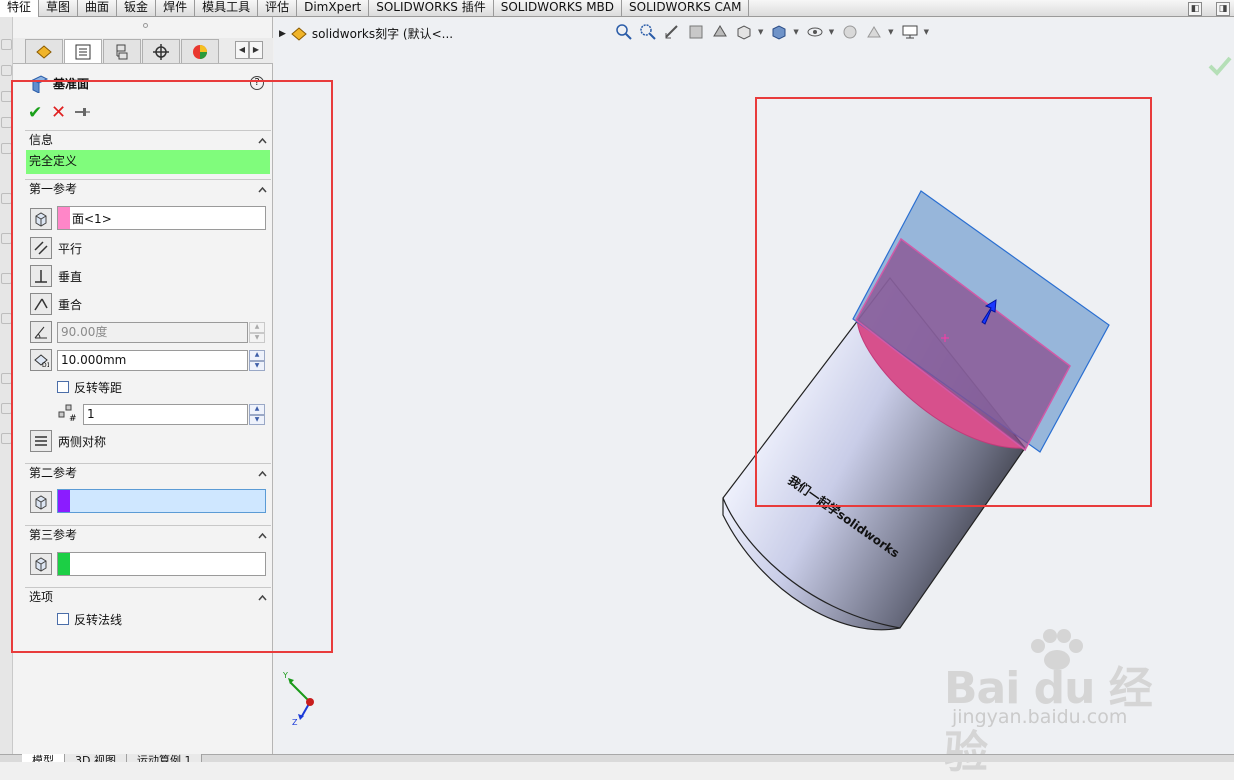 The height and width of the screenshot is (780, 1234). Describe the element at coordinates (779, 32) in the screenshot. I see `display-style-icon` at that location.